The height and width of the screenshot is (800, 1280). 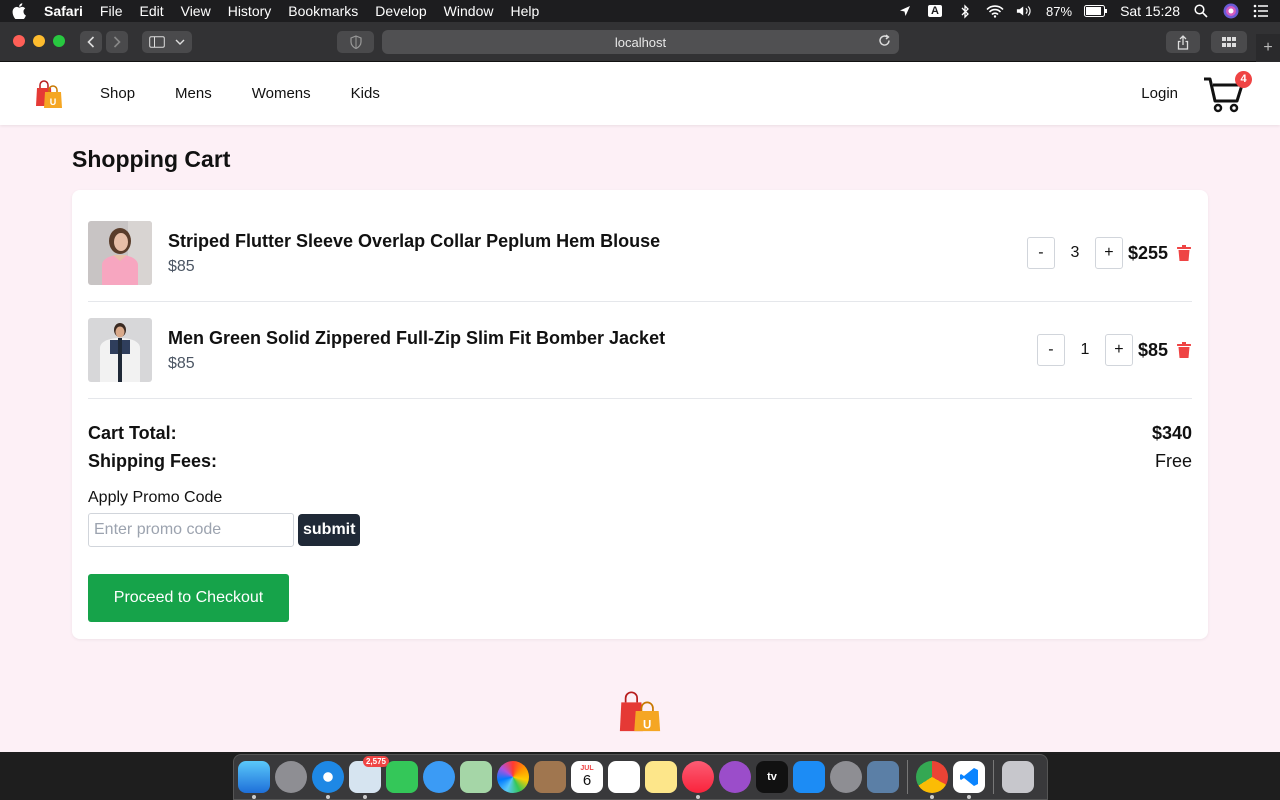 I want to click on cart-total-label: Cart Total:, so click(x=132, y=432).